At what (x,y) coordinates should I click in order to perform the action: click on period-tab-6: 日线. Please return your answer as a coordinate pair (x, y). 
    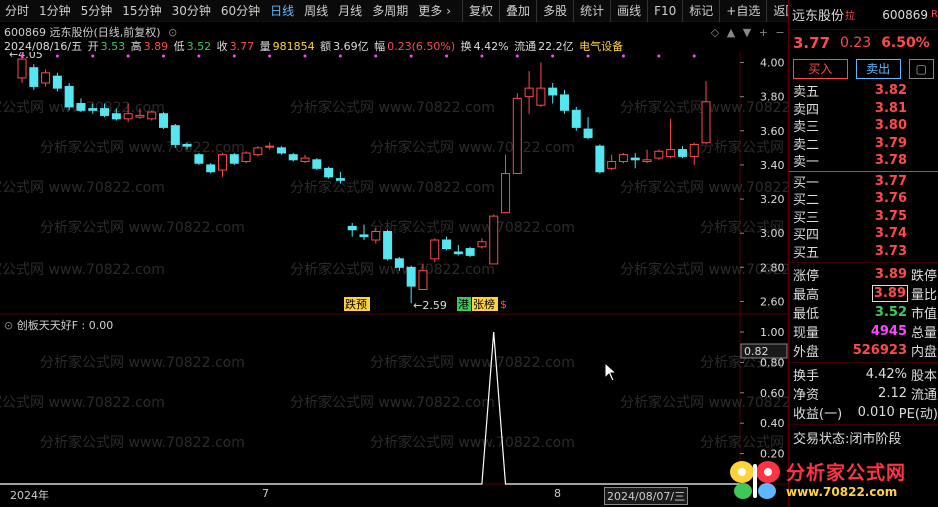
    Looking at the image, I should click on (282, 11).